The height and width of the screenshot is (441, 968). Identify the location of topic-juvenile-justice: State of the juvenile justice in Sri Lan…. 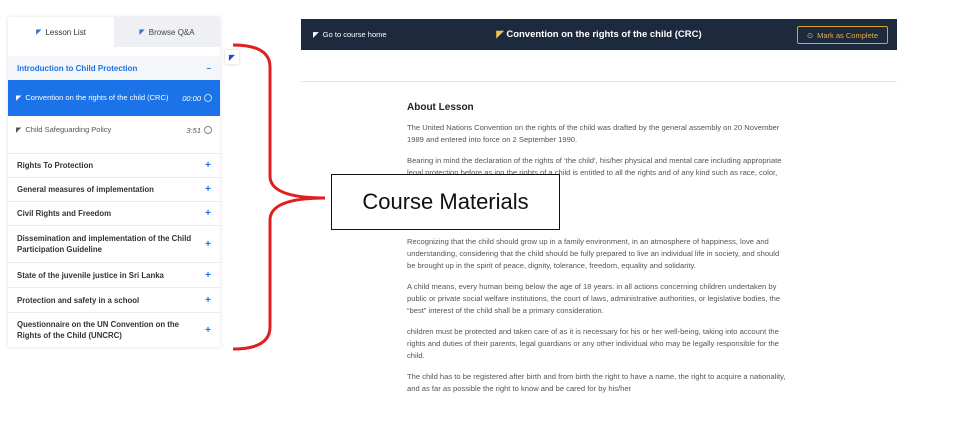
(114, 274).